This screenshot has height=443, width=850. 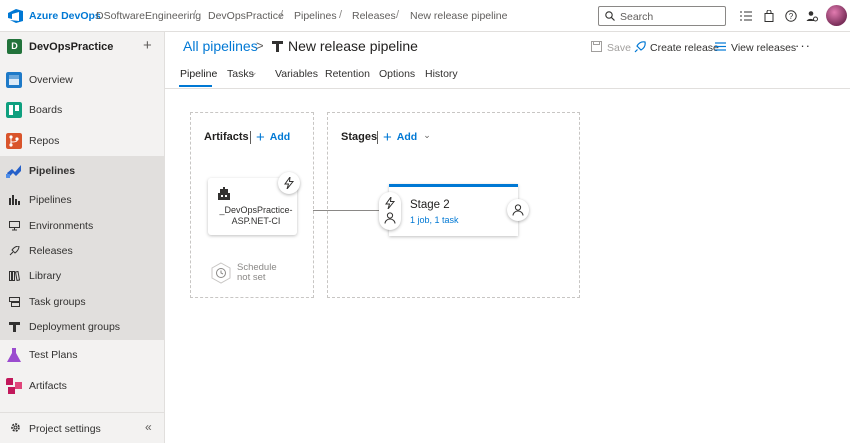 What do you see at coordinates (15, 16) in the screenshot?
I see `azure-devops-logo-icon` at bounding box center [15, 16].